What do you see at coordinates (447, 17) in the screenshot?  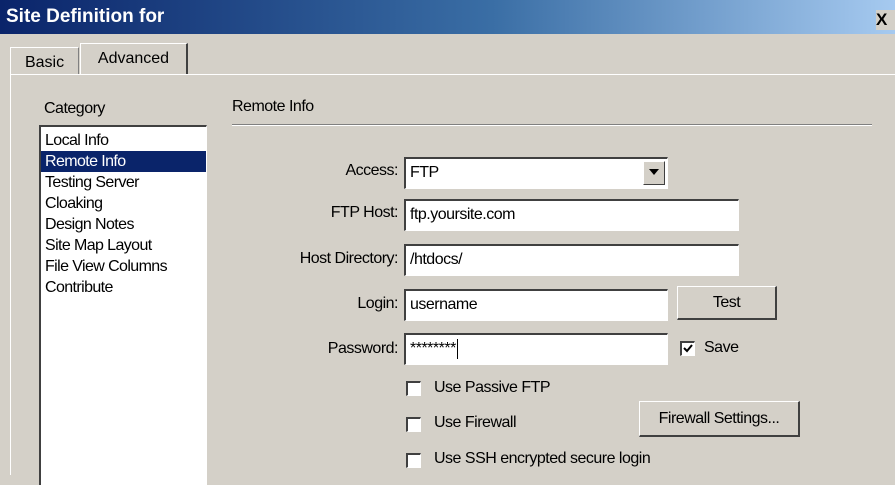 I see `title-bar: Site Definition for` at bounding box center [447, 17].